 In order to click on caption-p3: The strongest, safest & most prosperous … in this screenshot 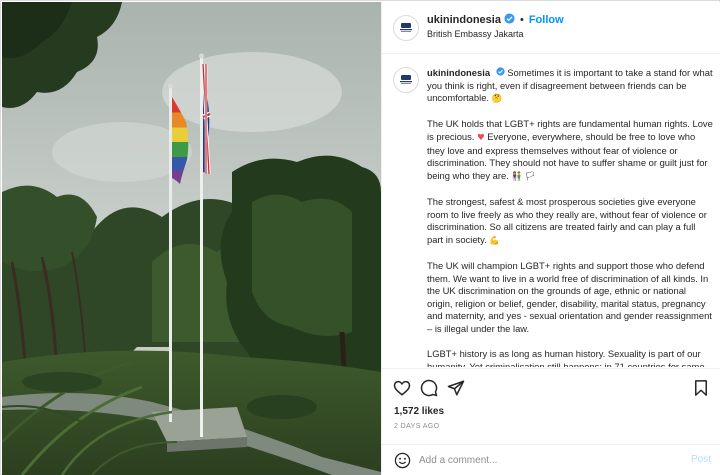, I will do `click(567, 220)`.